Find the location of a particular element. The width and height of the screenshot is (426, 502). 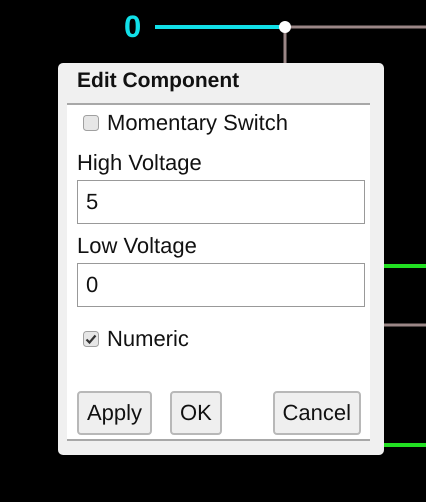

dialog-title: Edit Component is located at coordinates (158, 81).